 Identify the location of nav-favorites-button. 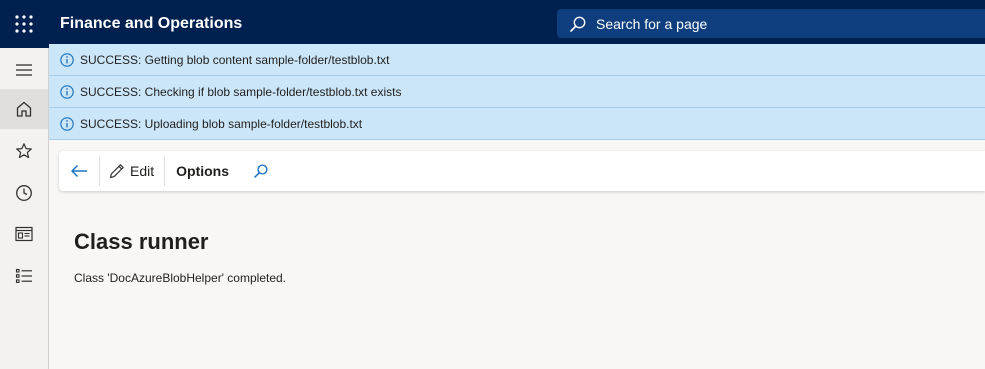
(24, 151).